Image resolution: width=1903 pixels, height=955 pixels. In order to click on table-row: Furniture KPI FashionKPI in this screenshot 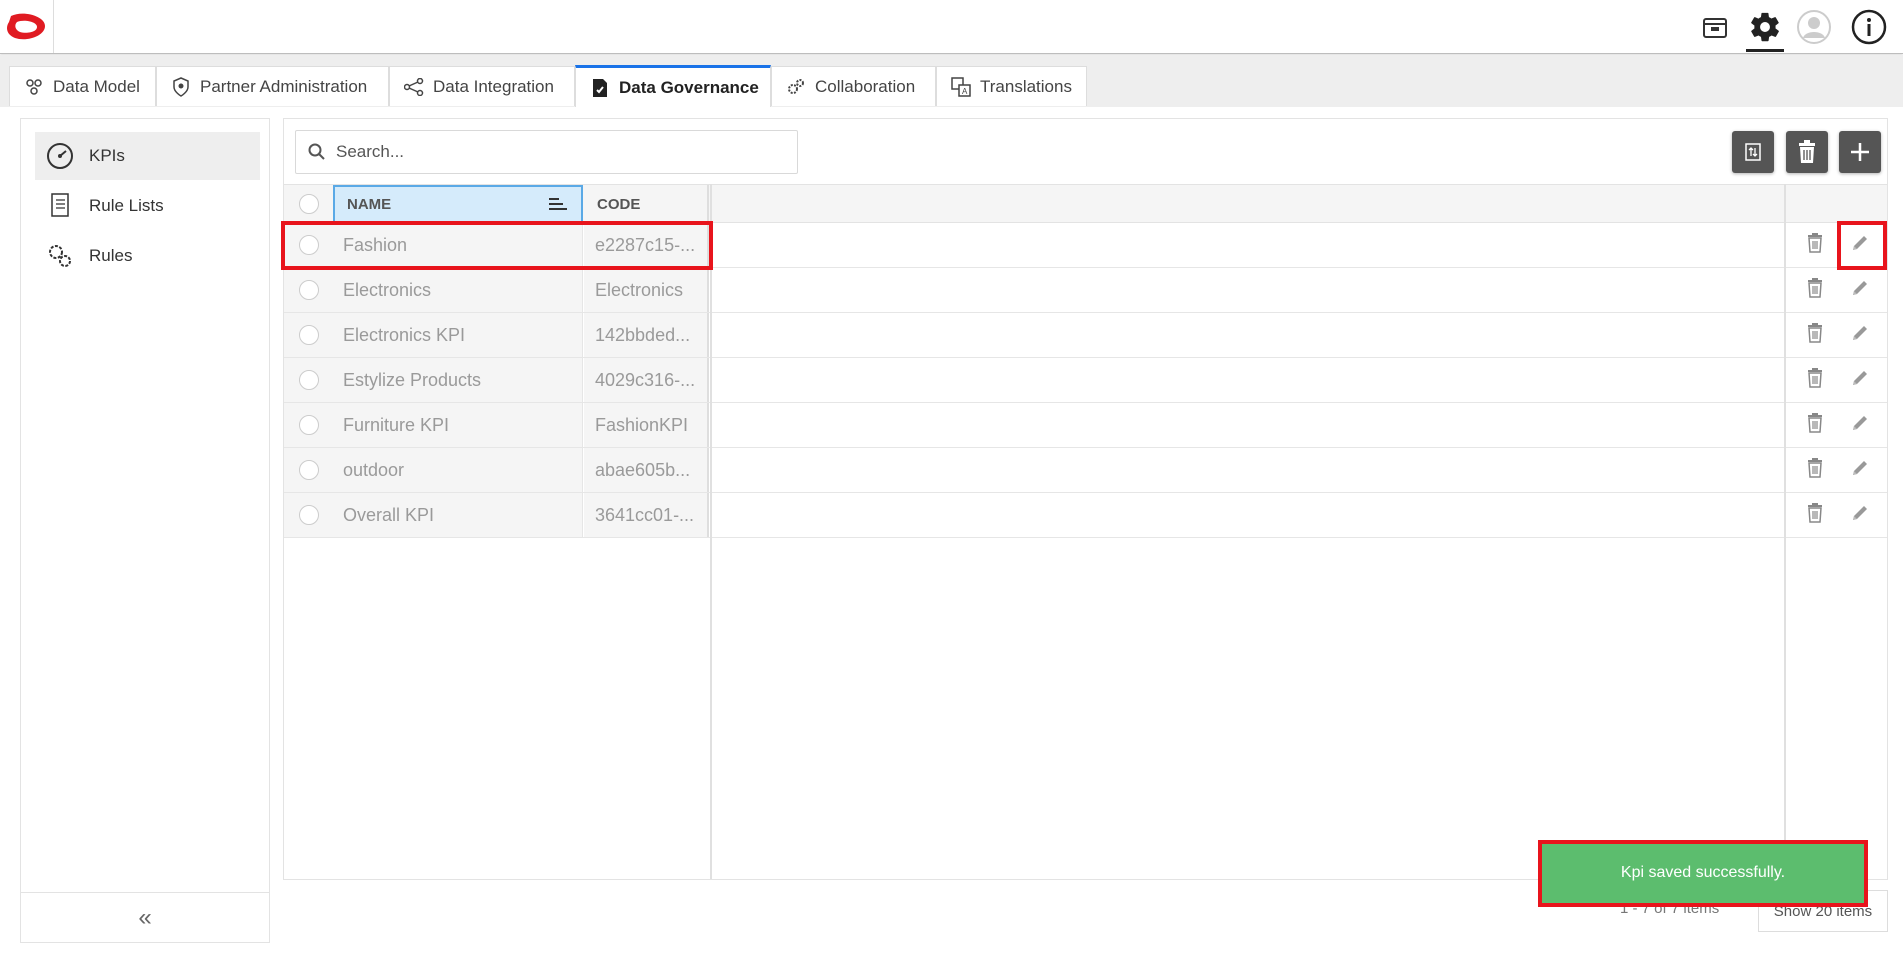, I will do `click(1085, 425)`.